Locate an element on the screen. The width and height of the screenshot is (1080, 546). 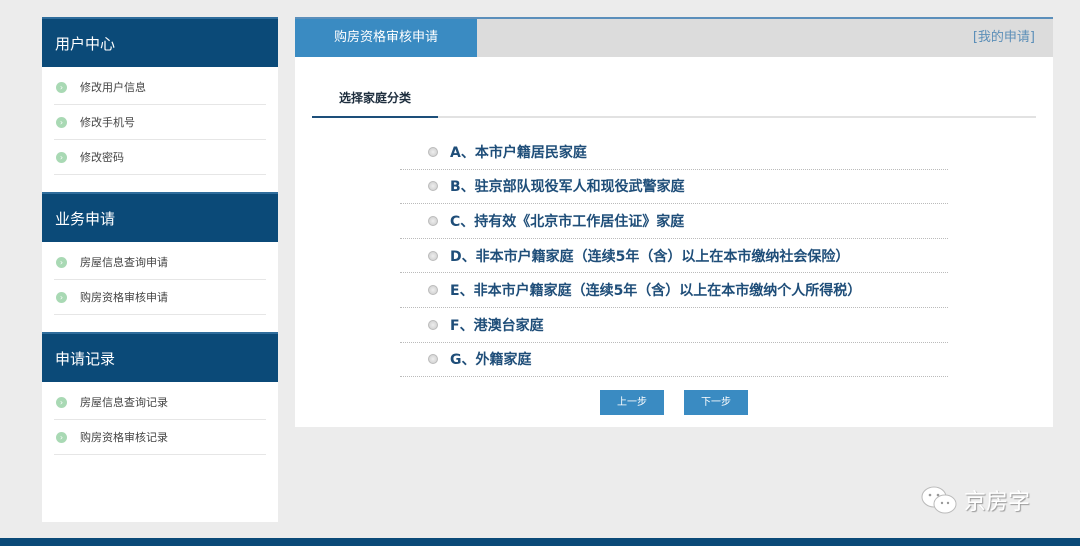
family-option: D、非本市户籍家庭（连续5年（含）以上在本市缴纳社会保险） is located at coordinates (674, 256).